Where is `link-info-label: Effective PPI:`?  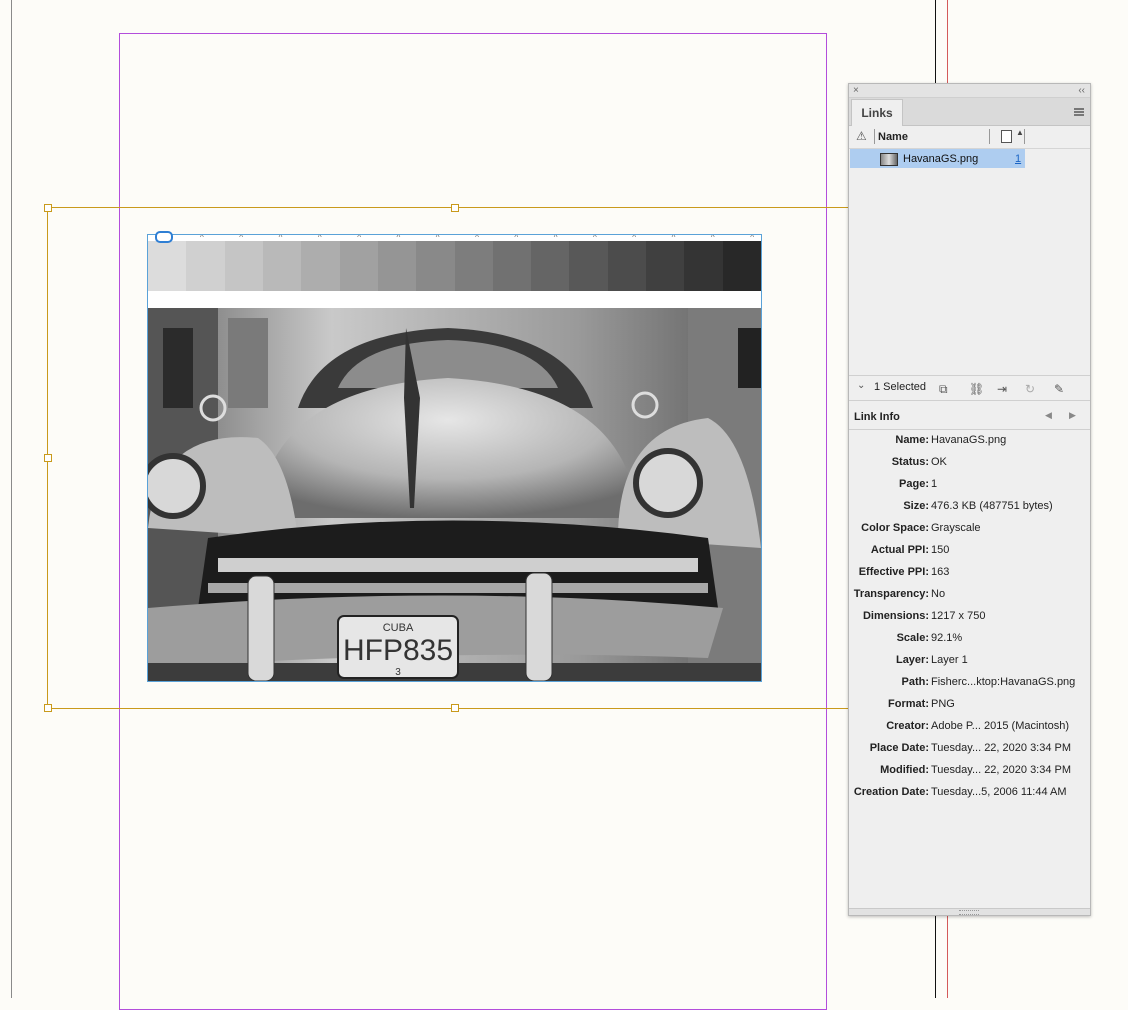 link-info-label: Effective PPI: is located at coordinates (893, 572).